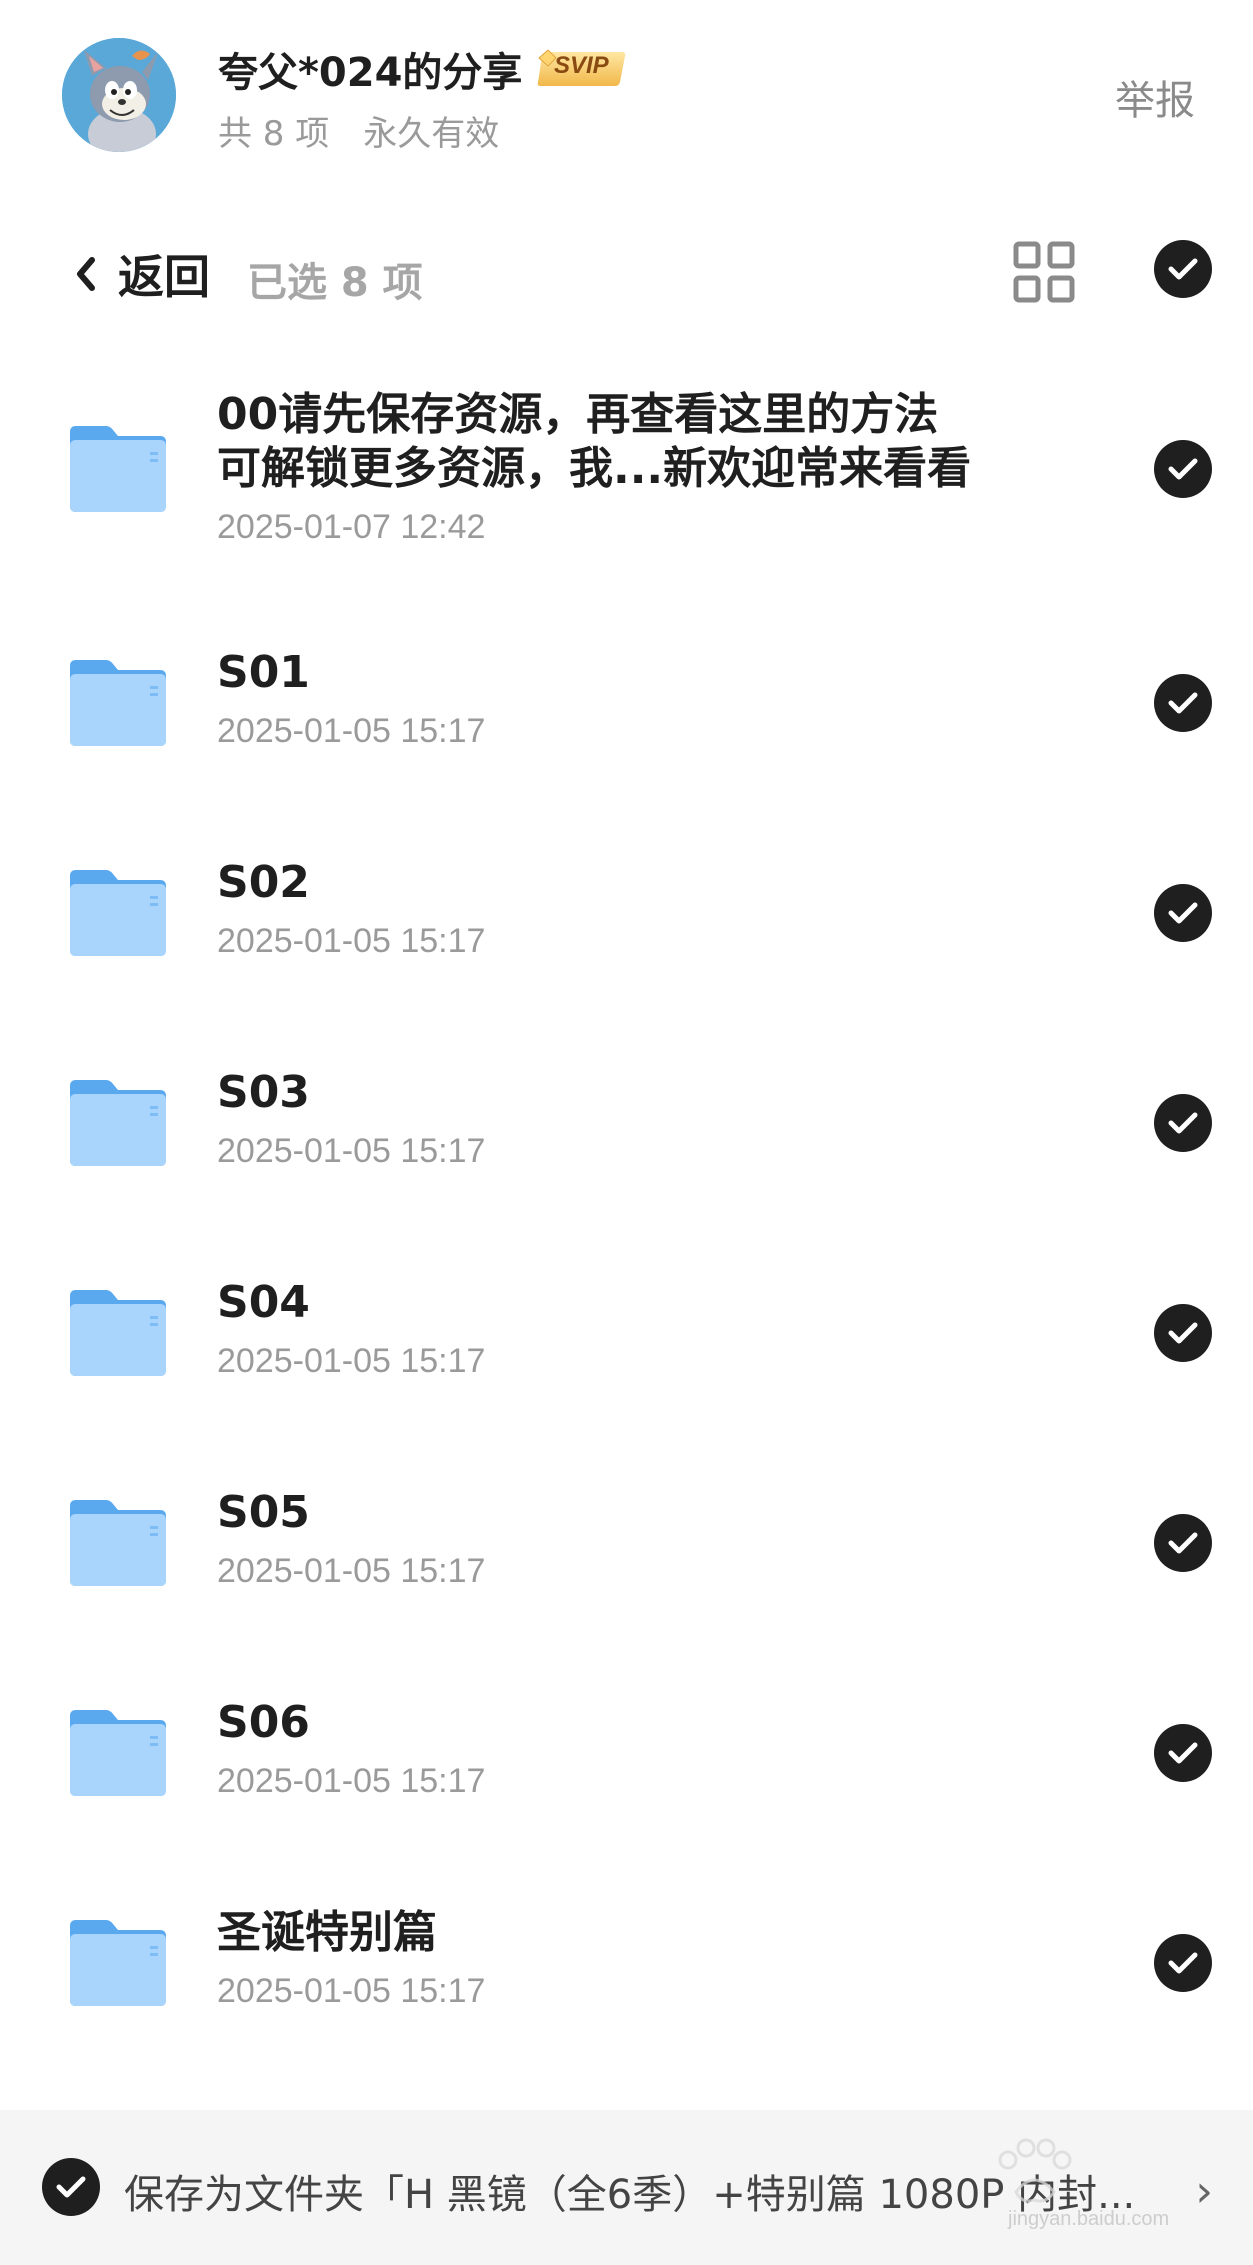  Describe the element at coordinates (1155, 97) in the screenshot. I see `report-button: 举报` at that location.